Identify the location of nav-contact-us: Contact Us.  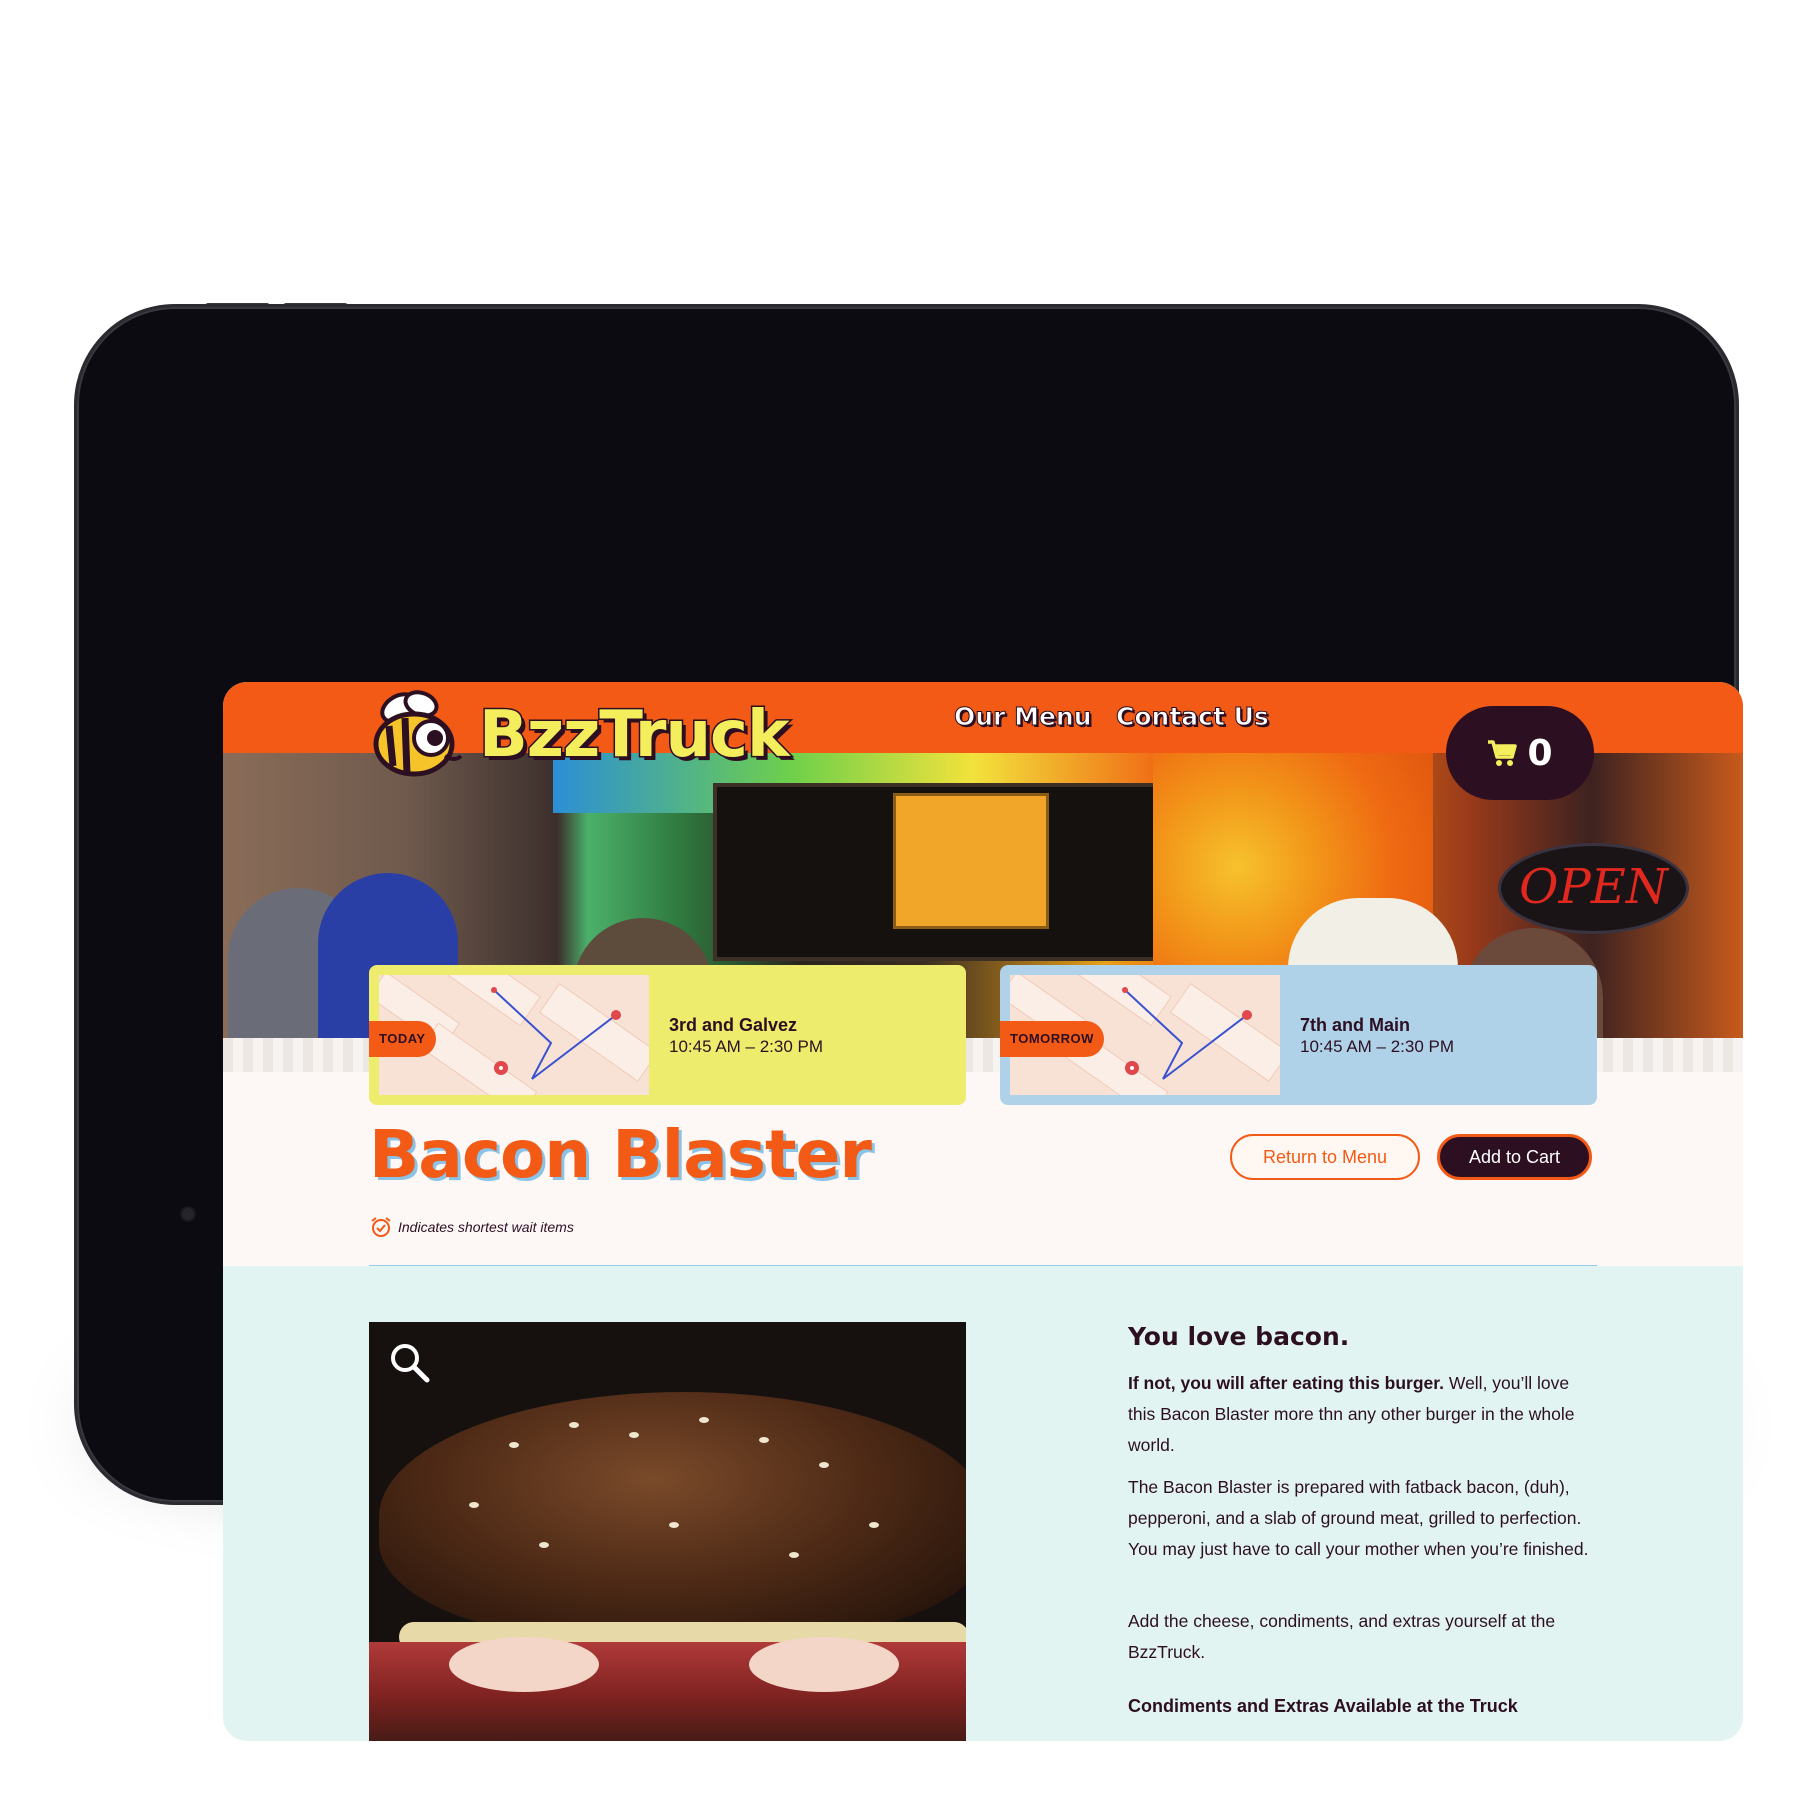
(1193, 717).